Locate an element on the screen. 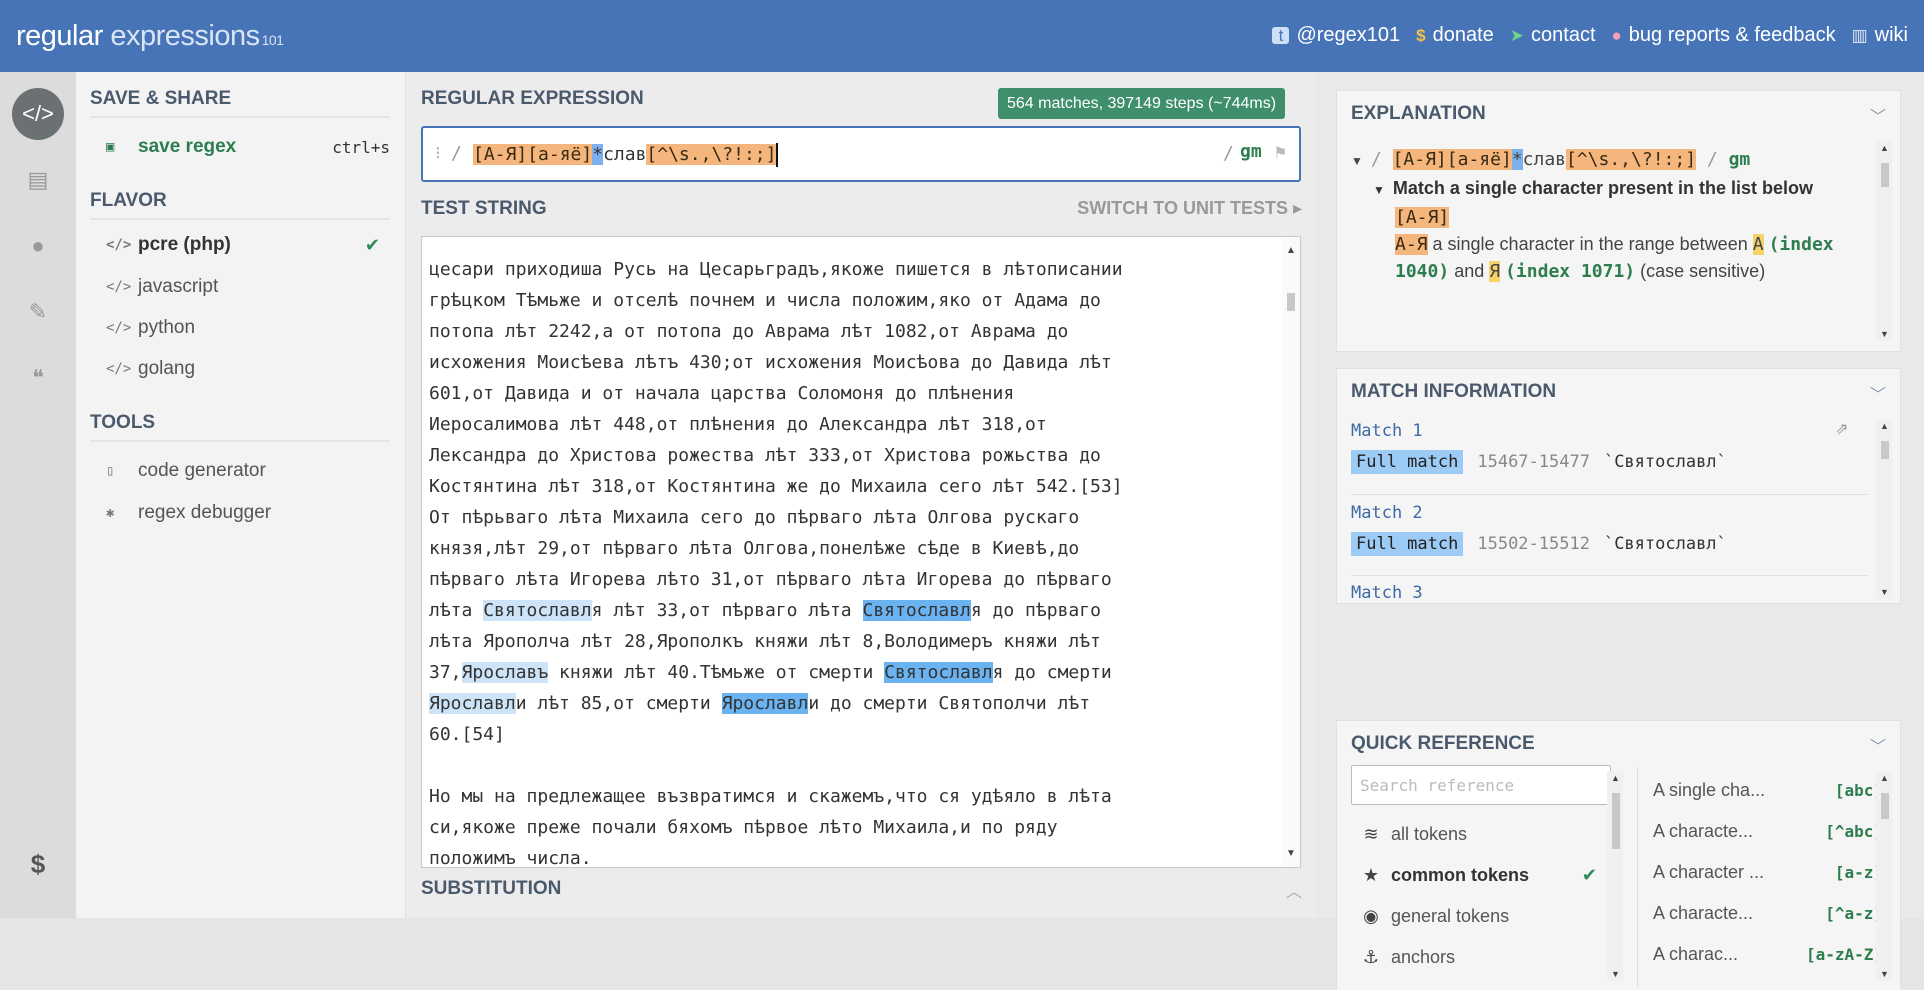  qr-category-common: ★ common tokens ✔ is located at coordinates (1476, 875).